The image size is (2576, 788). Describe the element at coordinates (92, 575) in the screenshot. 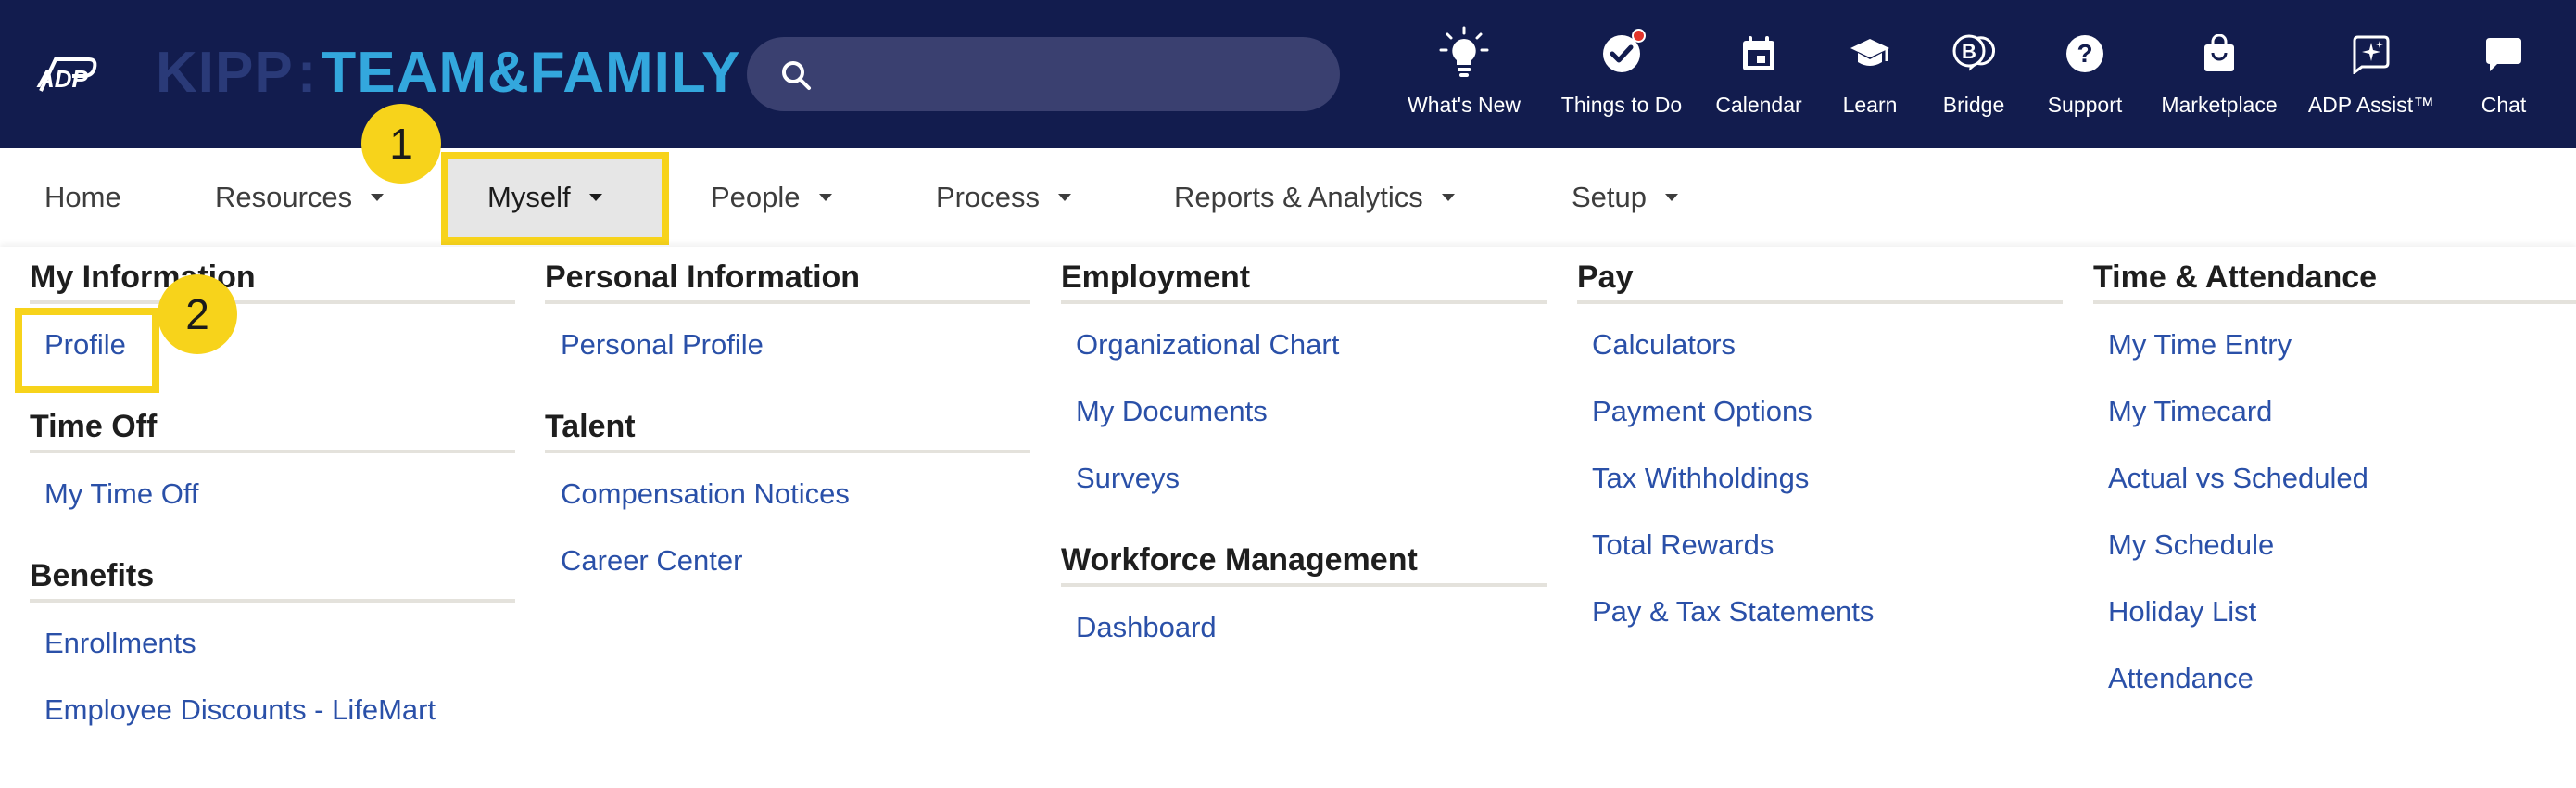

I see `section-benefits: Benefits` at that location.